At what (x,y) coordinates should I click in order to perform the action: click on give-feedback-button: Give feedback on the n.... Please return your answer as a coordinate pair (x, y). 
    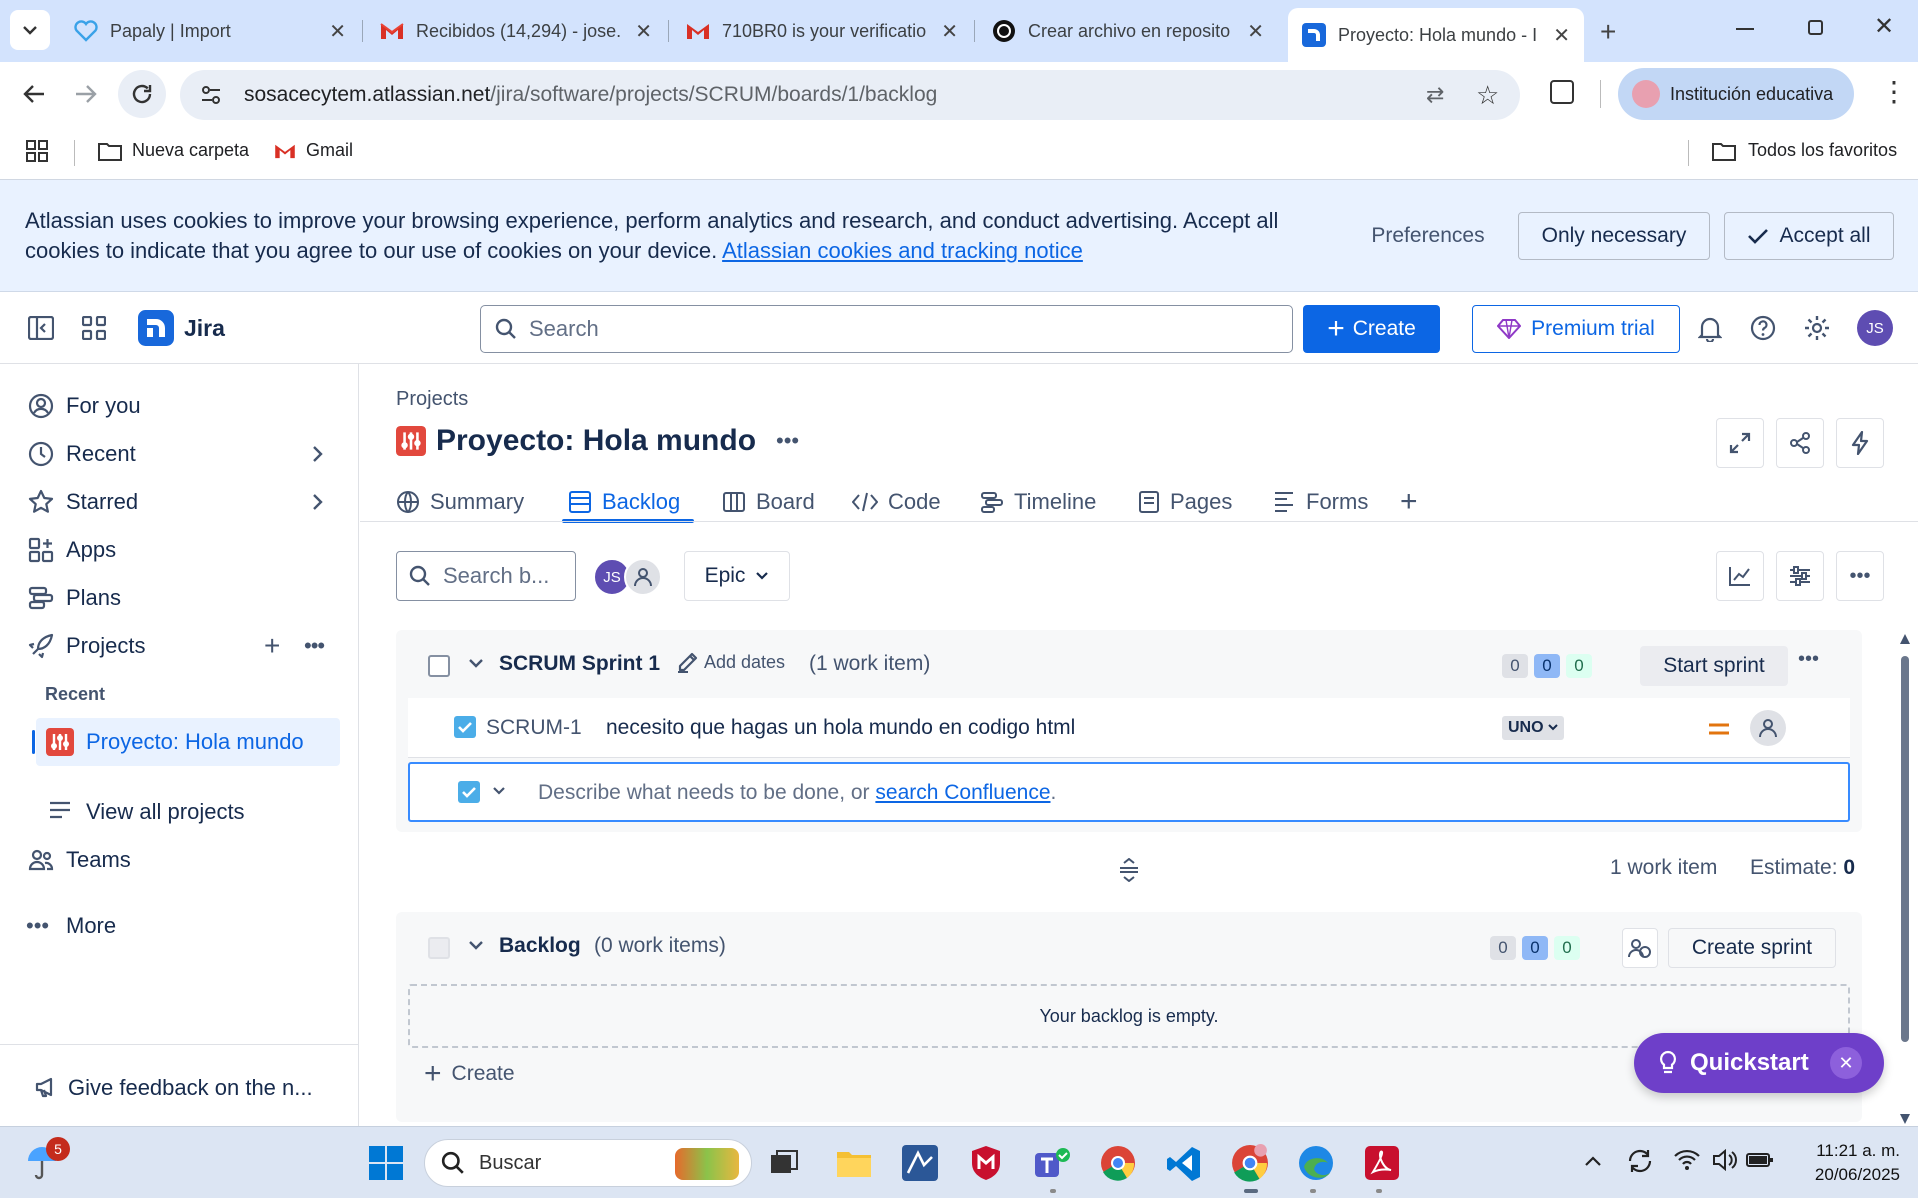
    Looking at the image, I should click on (179, 1088).